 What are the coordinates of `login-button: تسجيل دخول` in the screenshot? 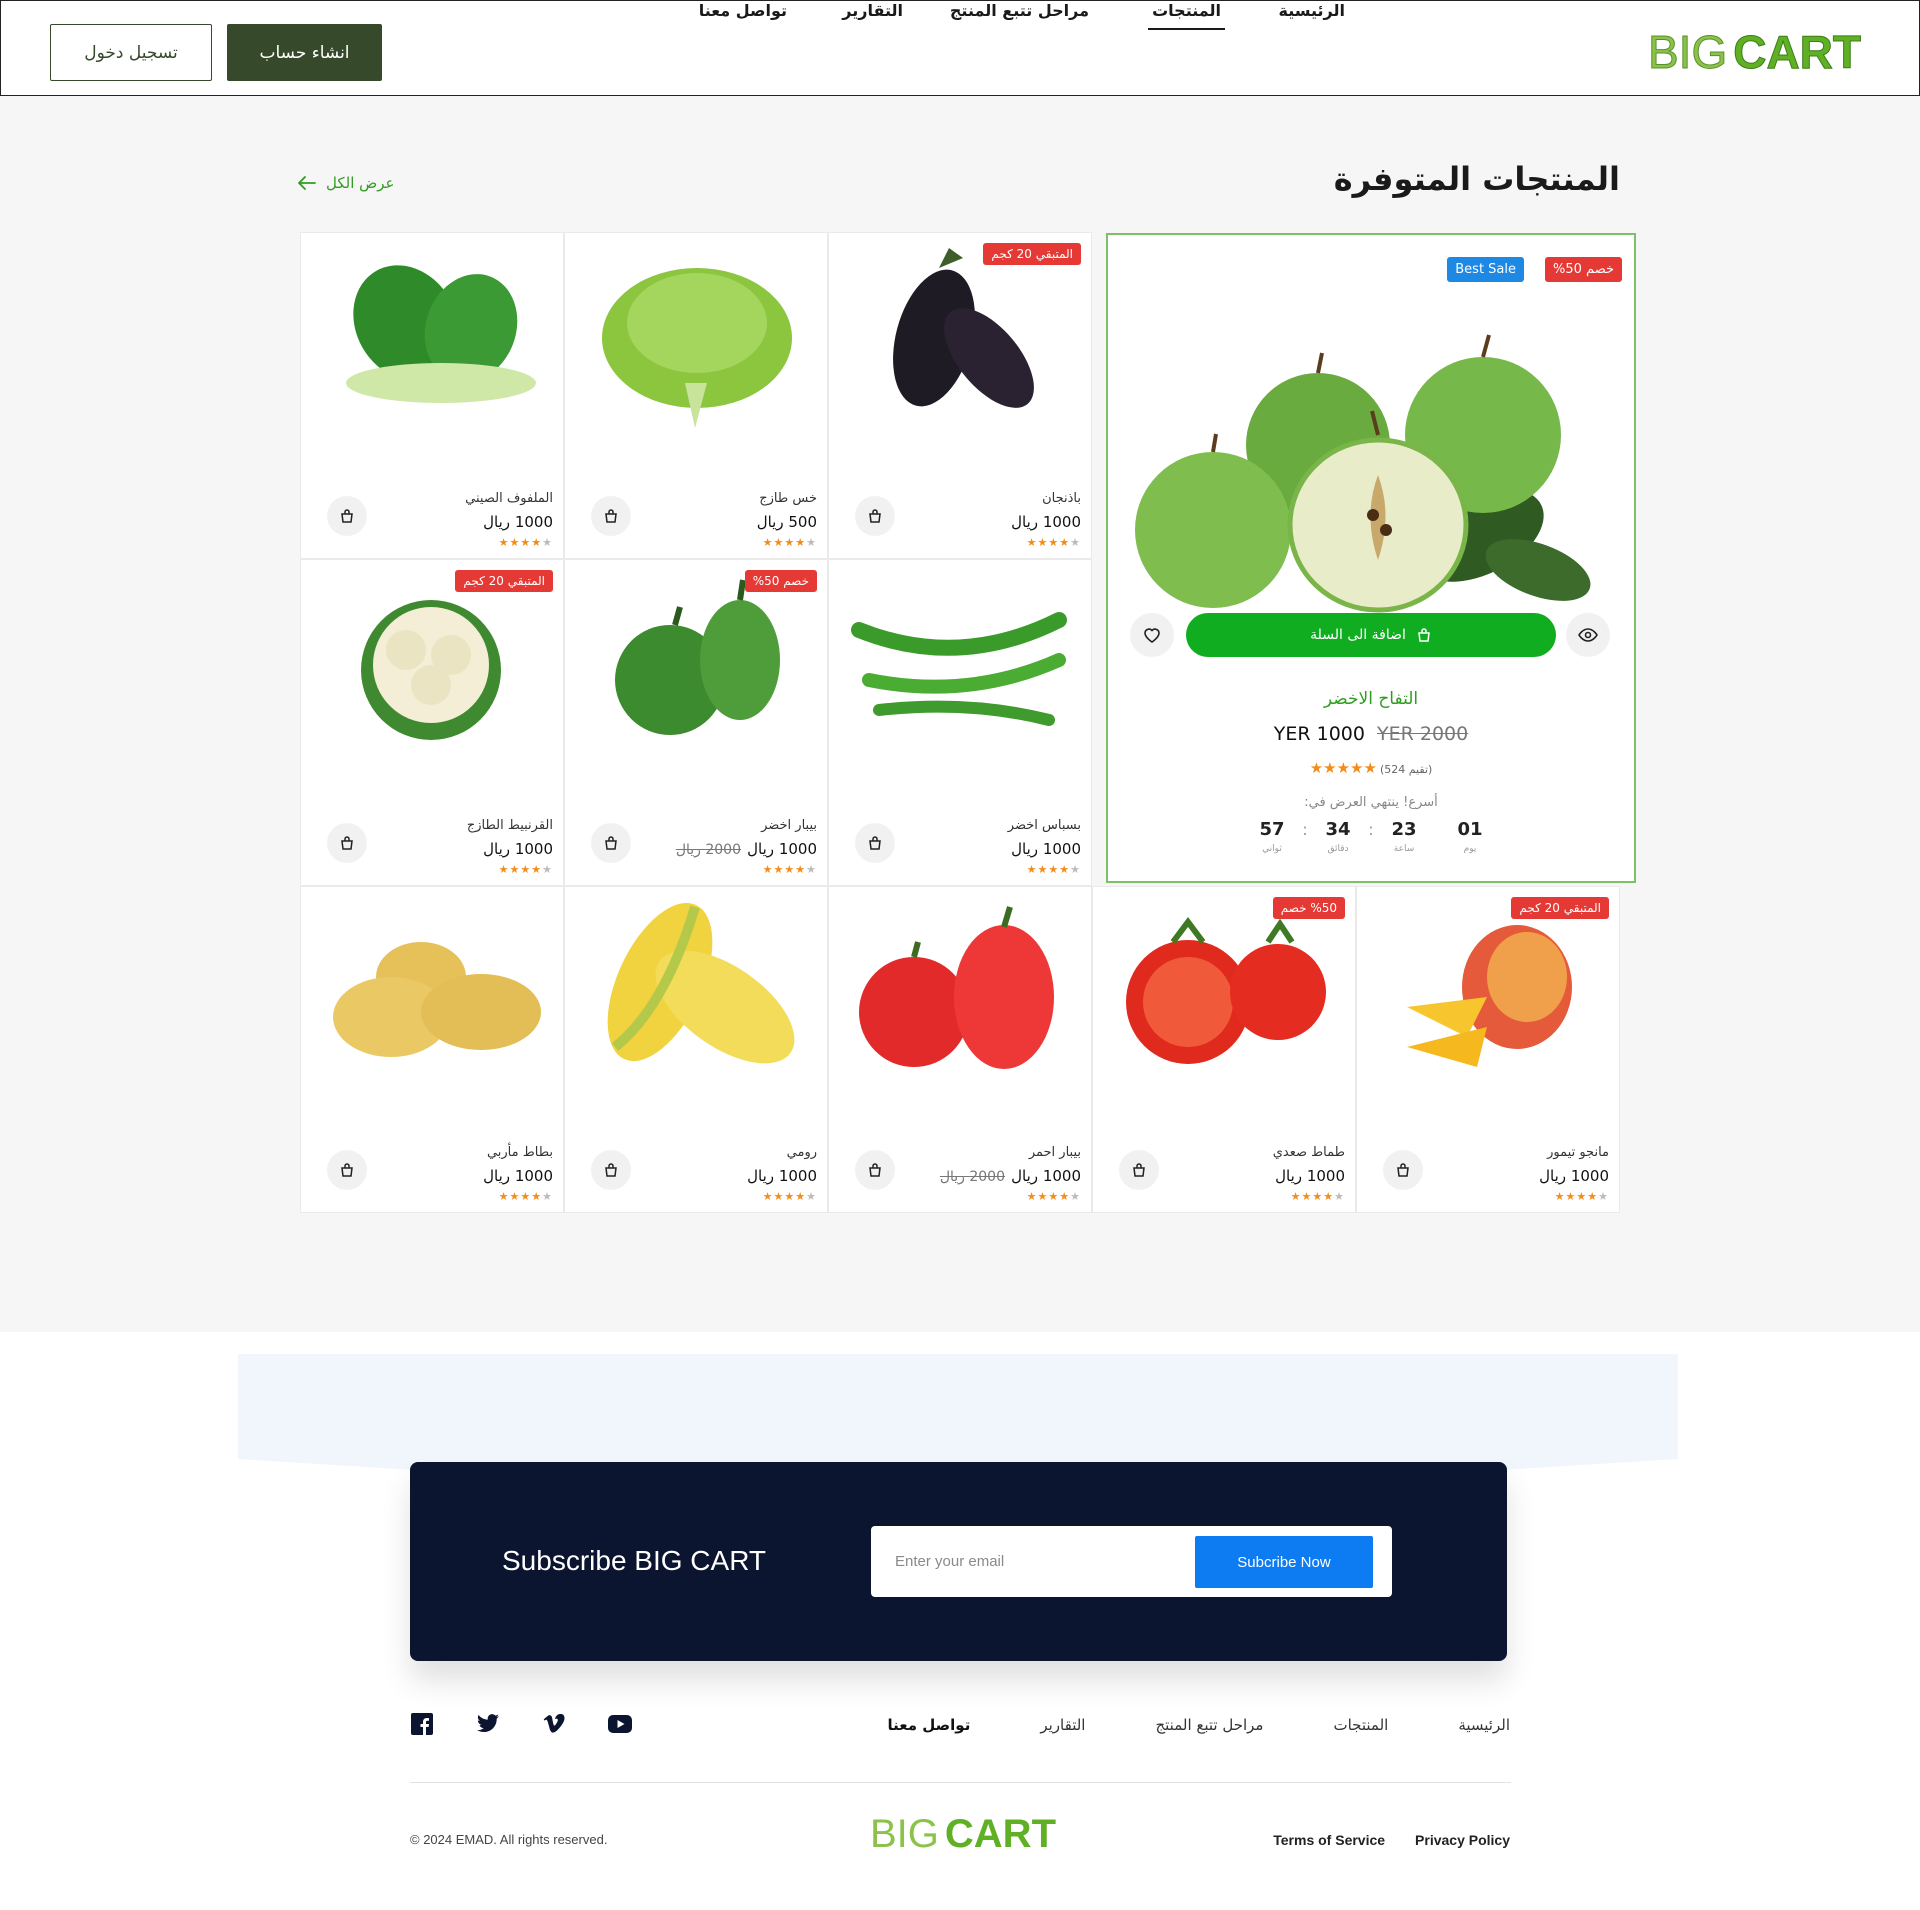 It's located at (131, 52).